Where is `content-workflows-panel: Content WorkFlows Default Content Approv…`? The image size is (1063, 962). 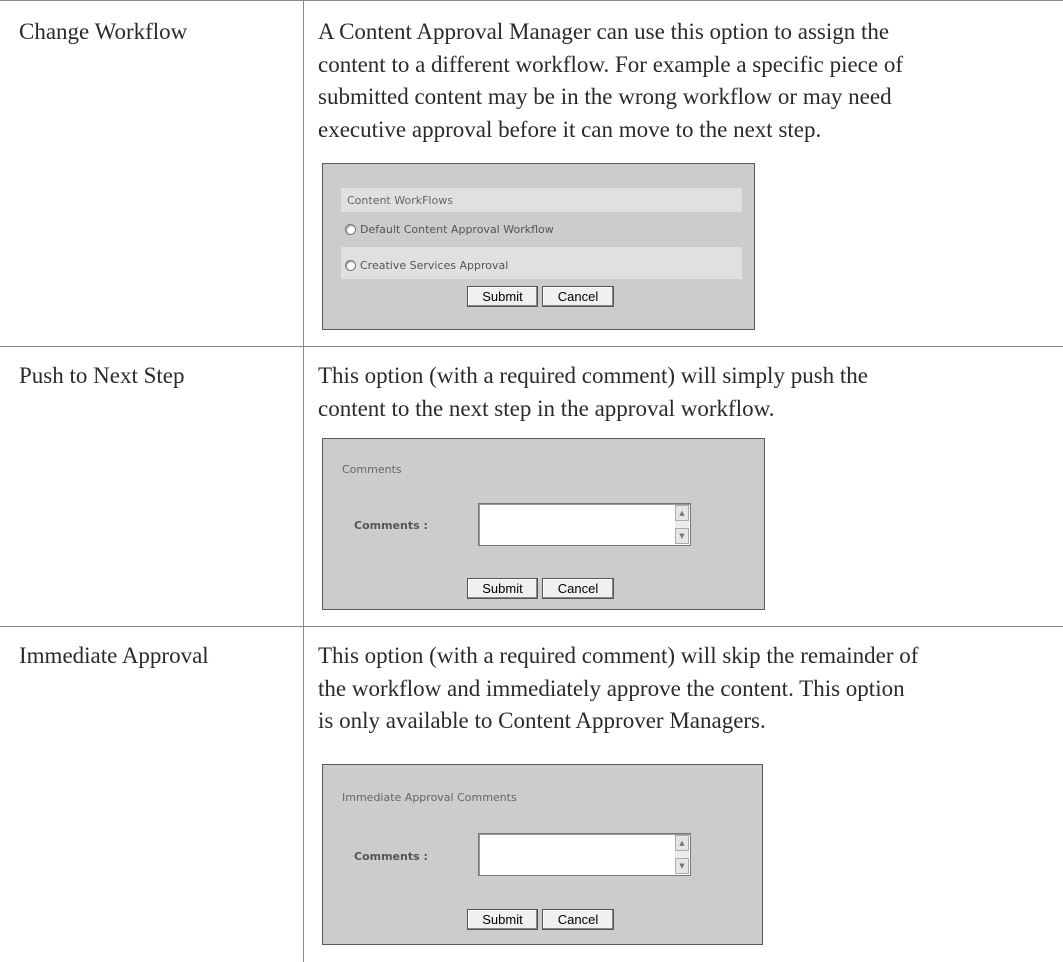 content-workflows-panel: Content WorkFlows Default Content Approv… is located at coordinates (538, 246).